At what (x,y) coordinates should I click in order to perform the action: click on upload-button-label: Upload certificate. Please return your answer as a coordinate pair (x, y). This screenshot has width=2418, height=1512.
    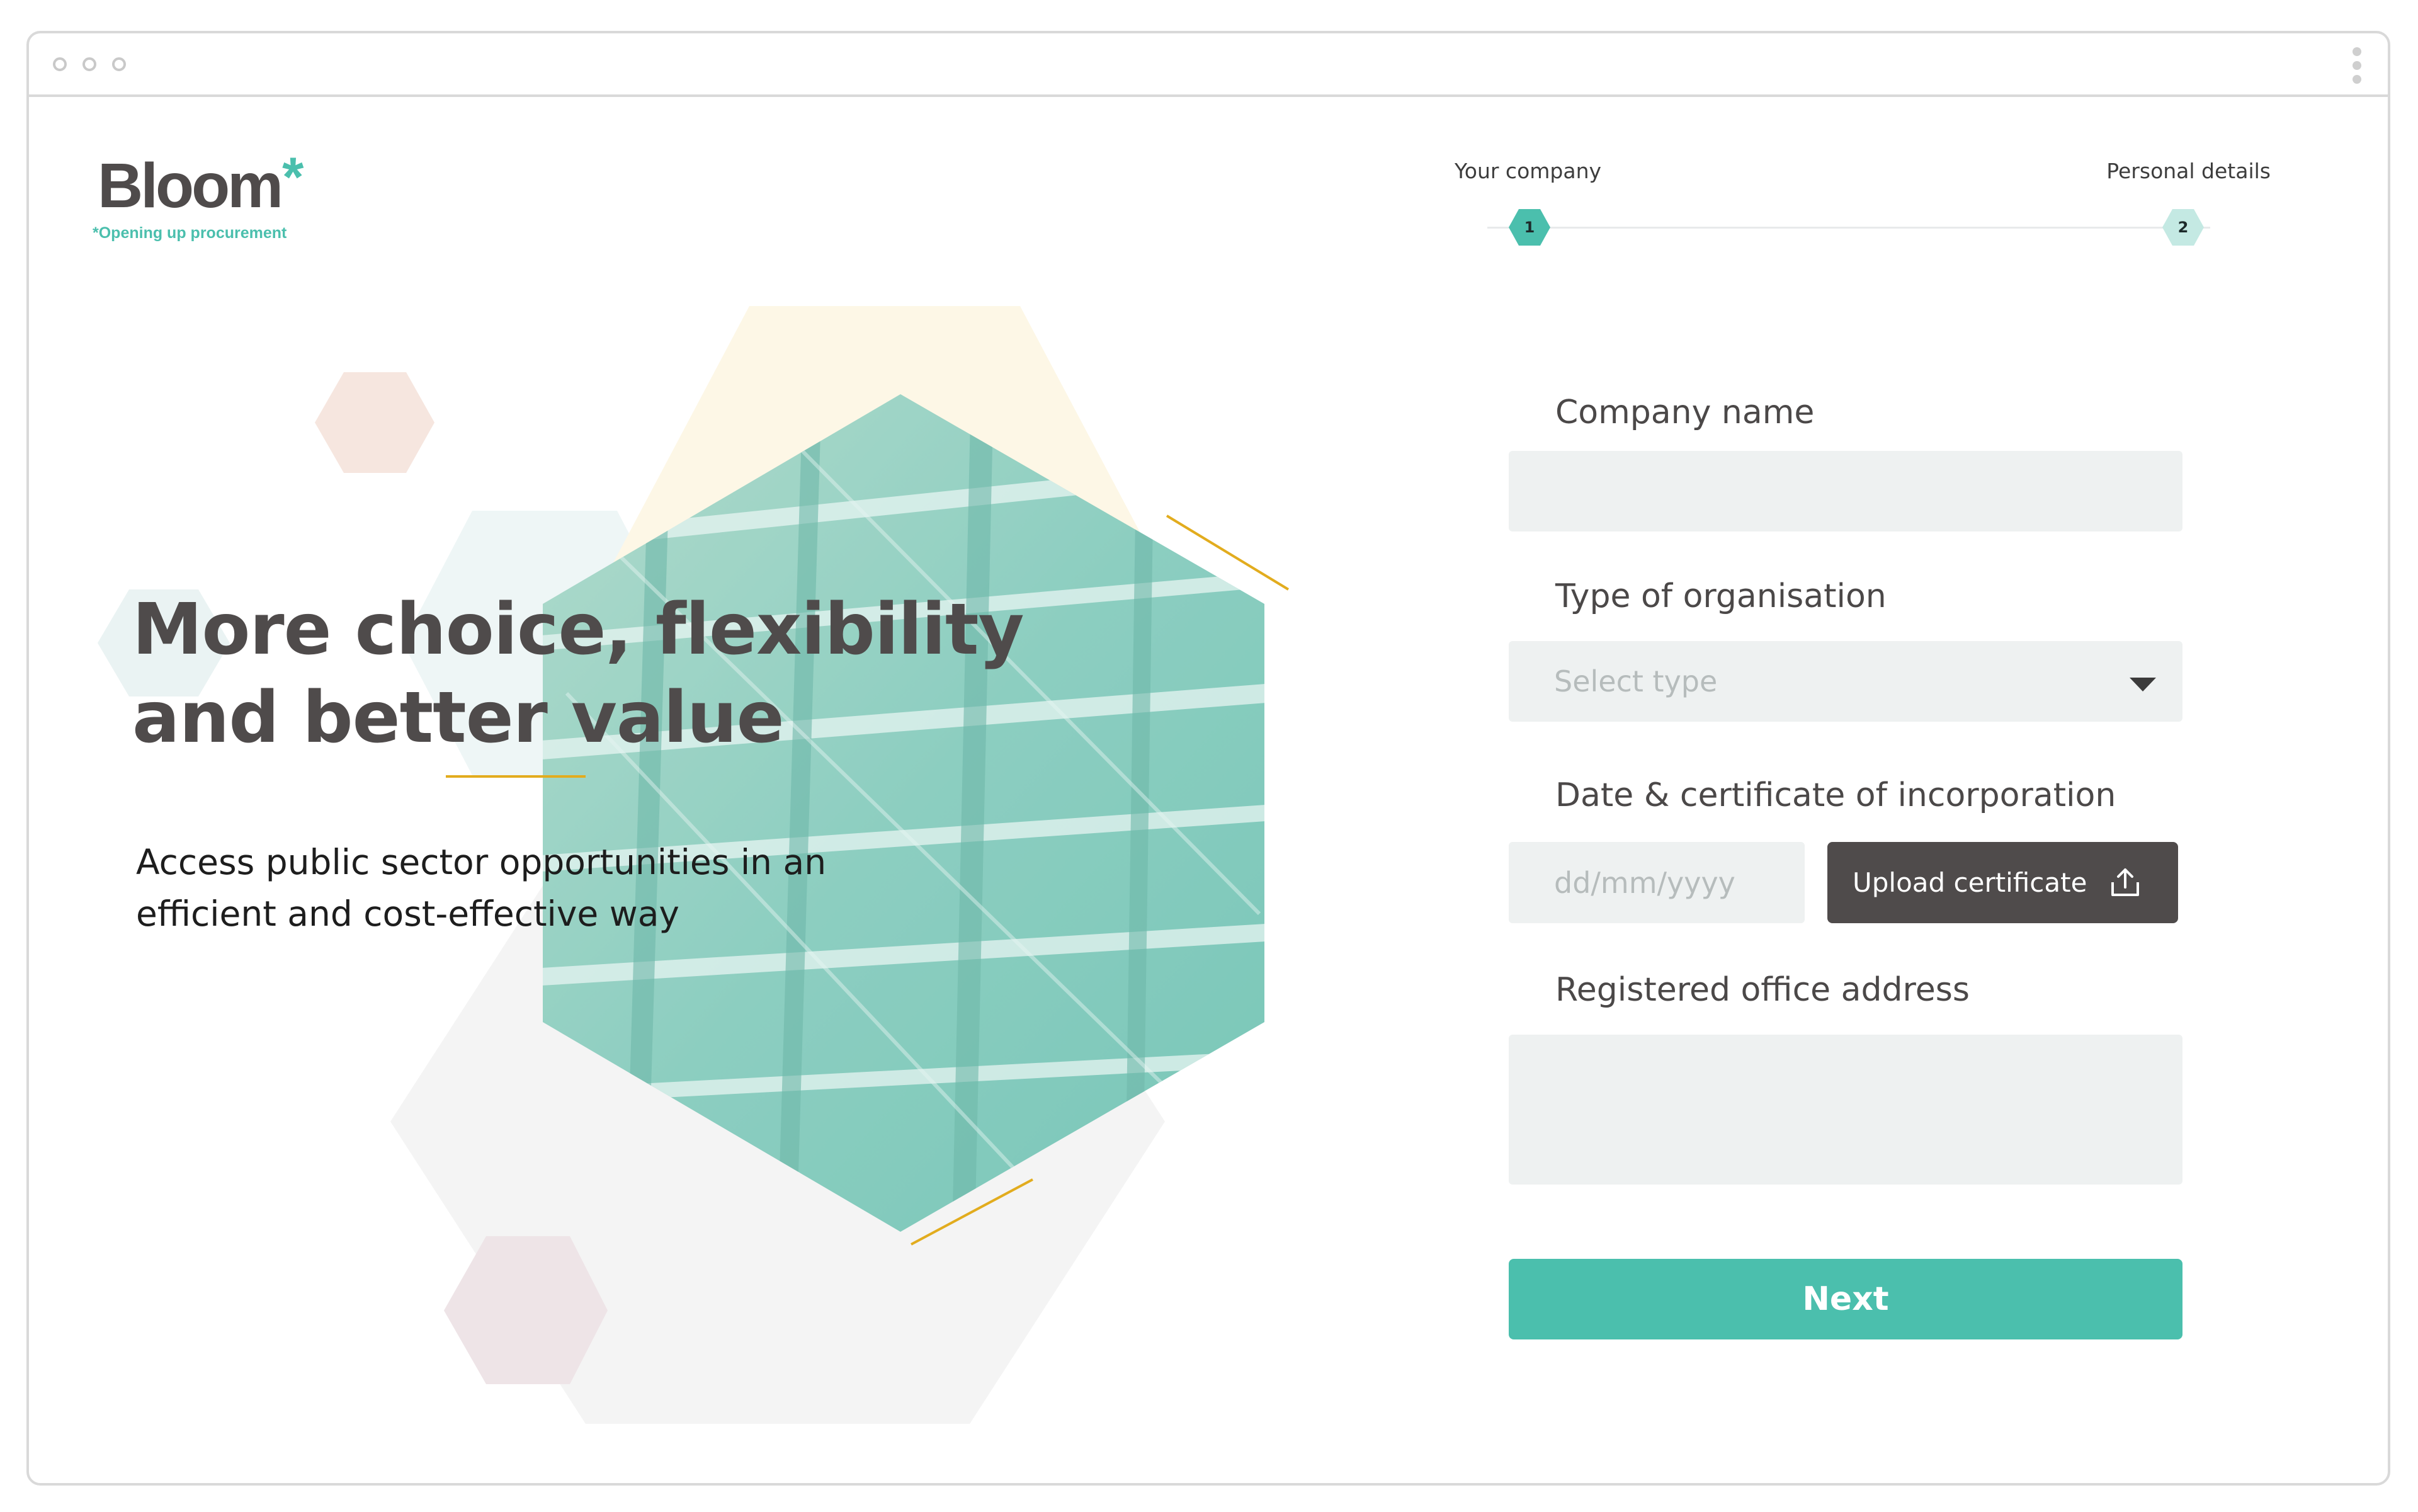
    Looking at the image, I should click on (1970, 882).